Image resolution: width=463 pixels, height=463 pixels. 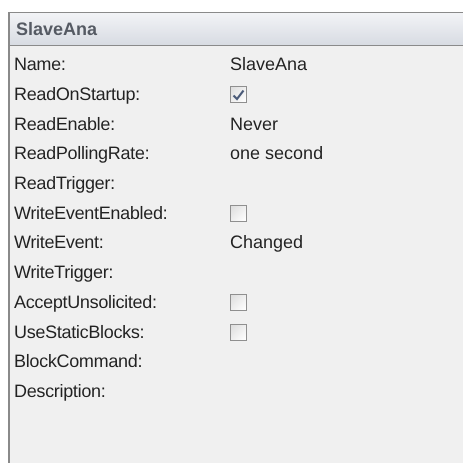 What do you see at coordinates (79, 362) in the screenshot?
I see `property-label: BlockCommand:` at bounding box center [79, 362].